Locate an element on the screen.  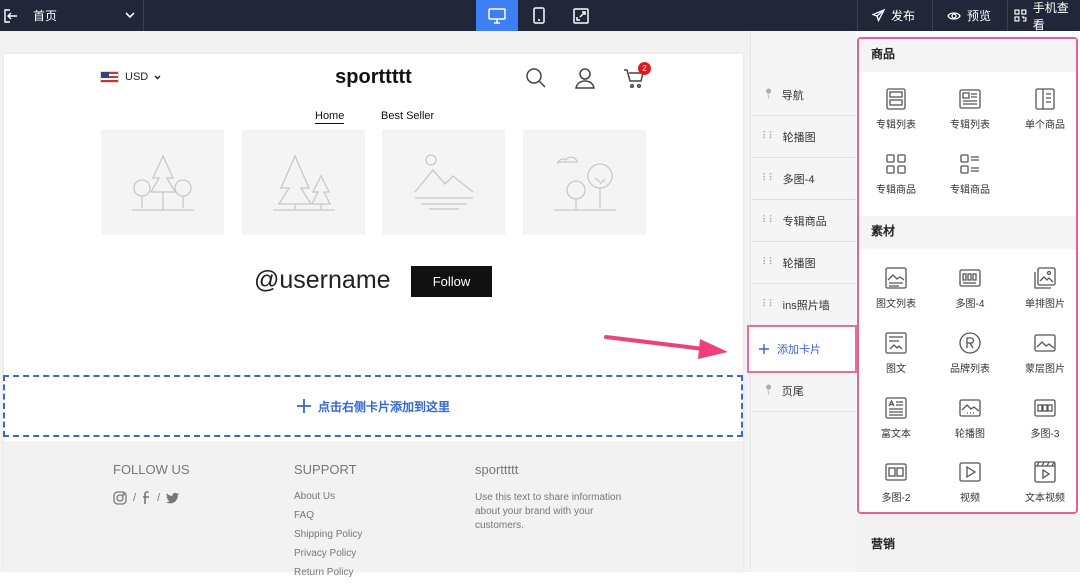
footer-link: FAQ is located at coordinates (328, 515).